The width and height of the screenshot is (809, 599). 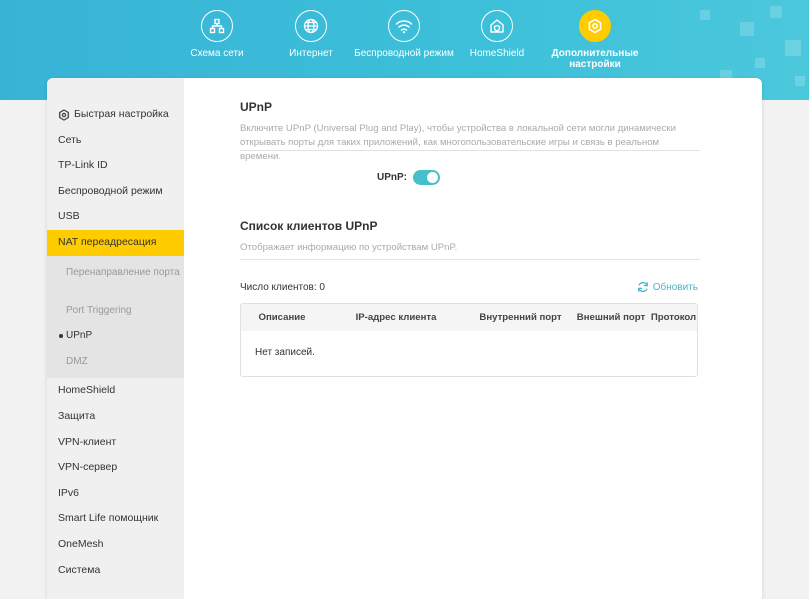 I want to click on column-header: Описание, so click(x=282, y=317).